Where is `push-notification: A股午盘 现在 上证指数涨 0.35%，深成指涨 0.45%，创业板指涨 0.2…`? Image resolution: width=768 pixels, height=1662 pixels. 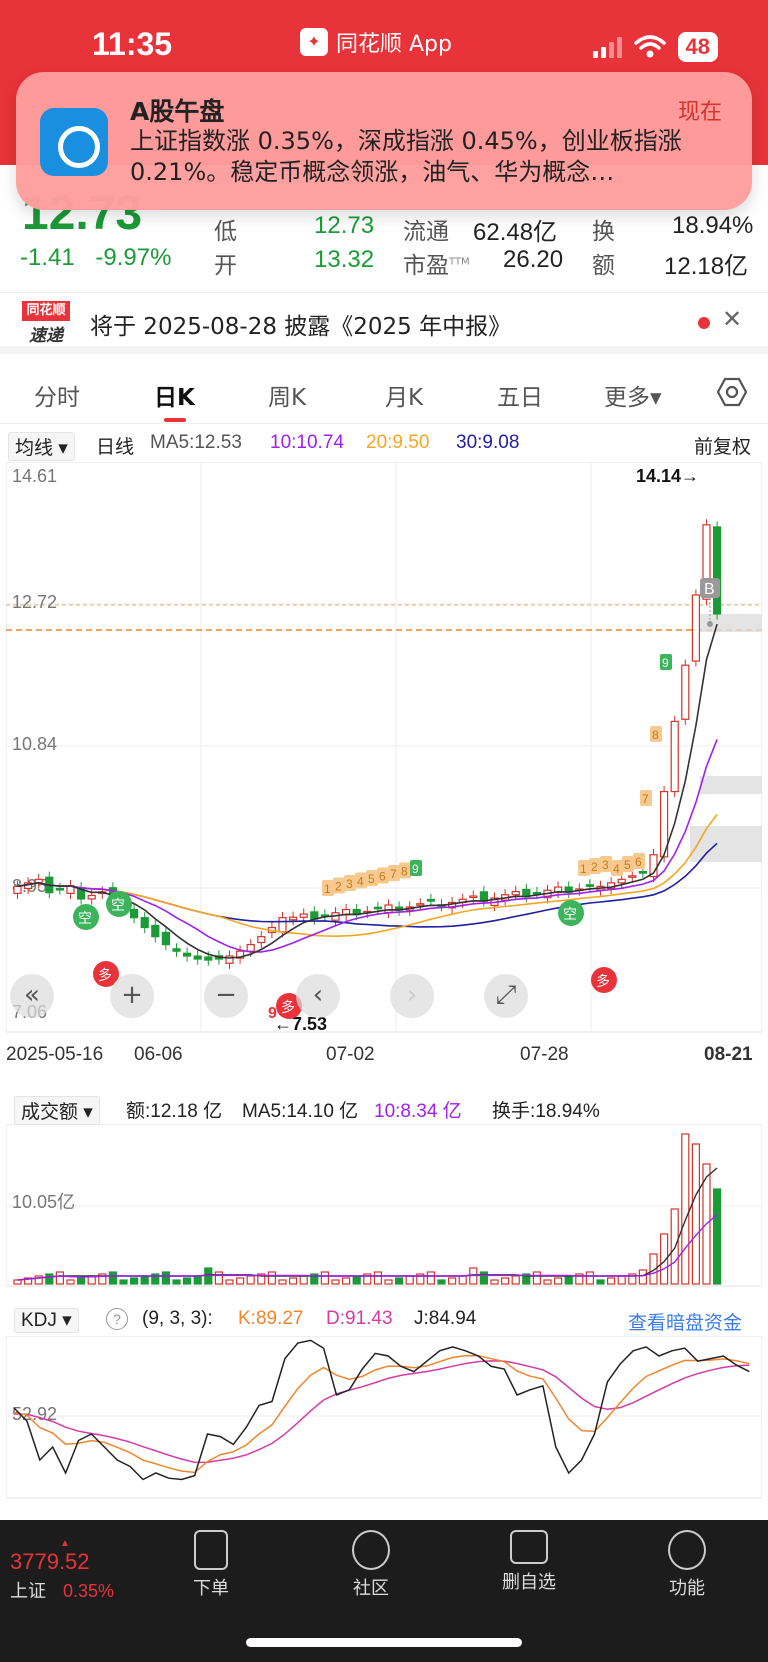
push-notification: A股午盘 现在 上证指数涨 0.35%，深成指涨 0.45%，创业板指涨 0.2… is located at coordinates (384, 141).